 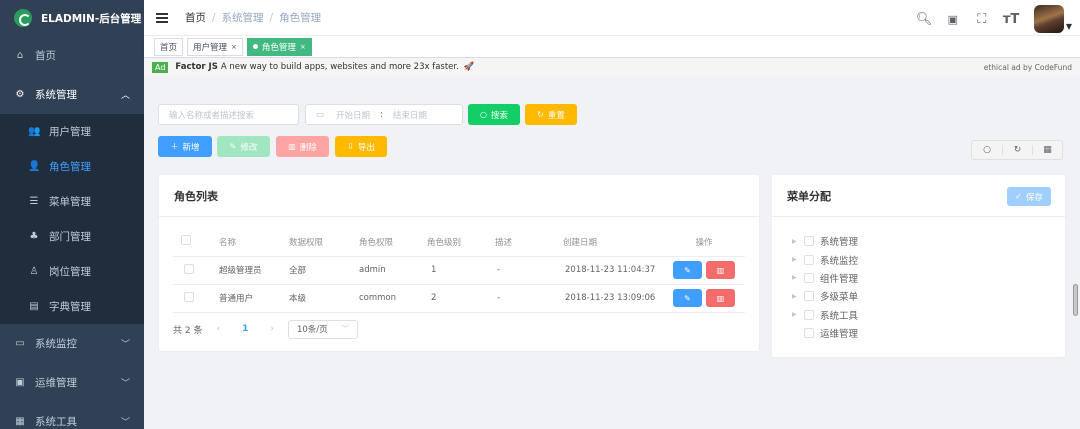 I want to click on sidebar-item-label: 系统管理, so click(x=56, y=95).